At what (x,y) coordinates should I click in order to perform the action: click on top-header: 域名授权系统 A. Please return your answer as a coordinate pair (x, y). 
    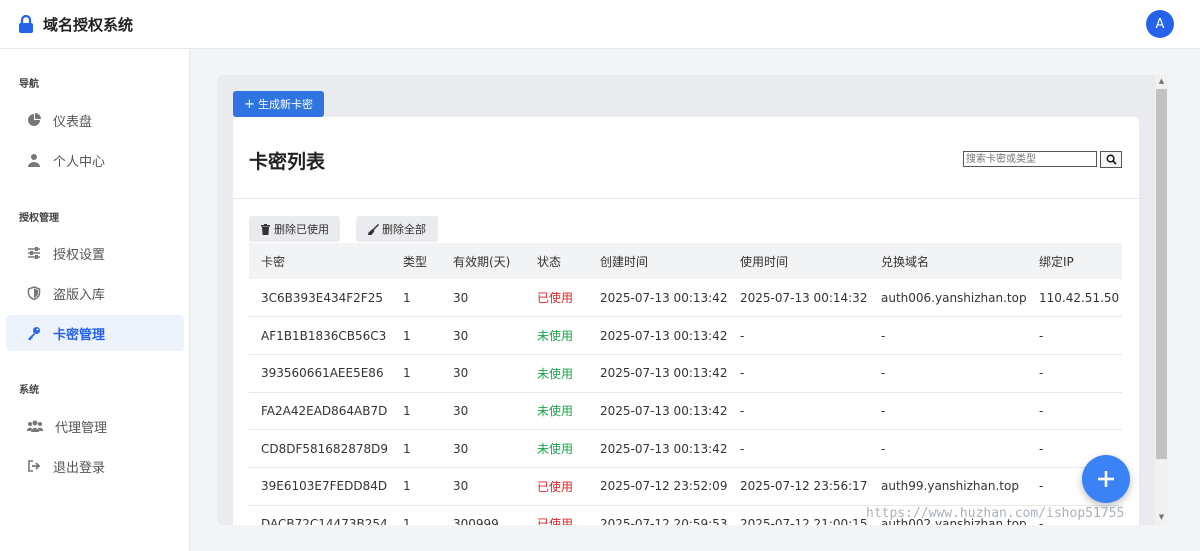
    Looking at the image, I should click on (600, 24).